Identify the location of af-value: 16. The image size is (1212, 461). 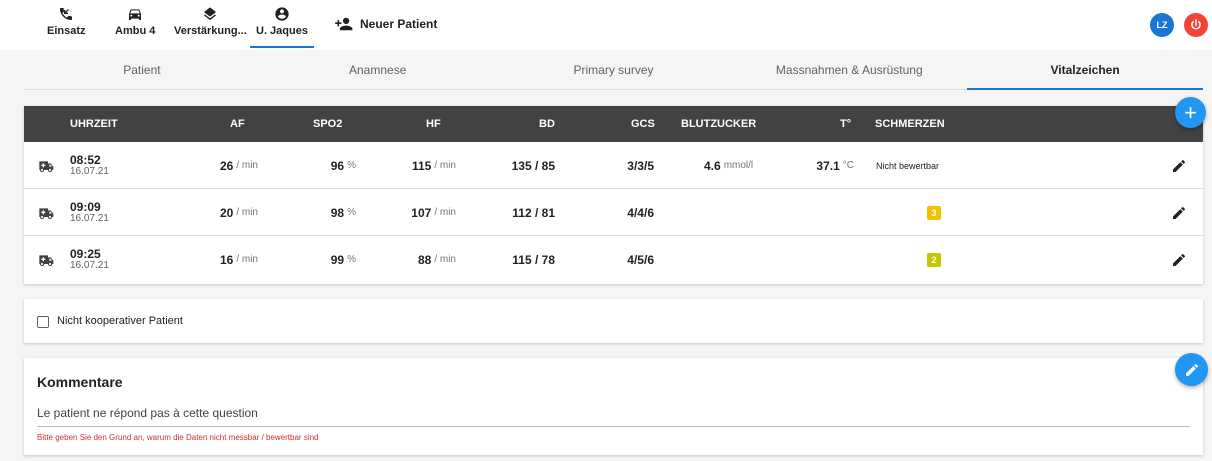
(226, 259).